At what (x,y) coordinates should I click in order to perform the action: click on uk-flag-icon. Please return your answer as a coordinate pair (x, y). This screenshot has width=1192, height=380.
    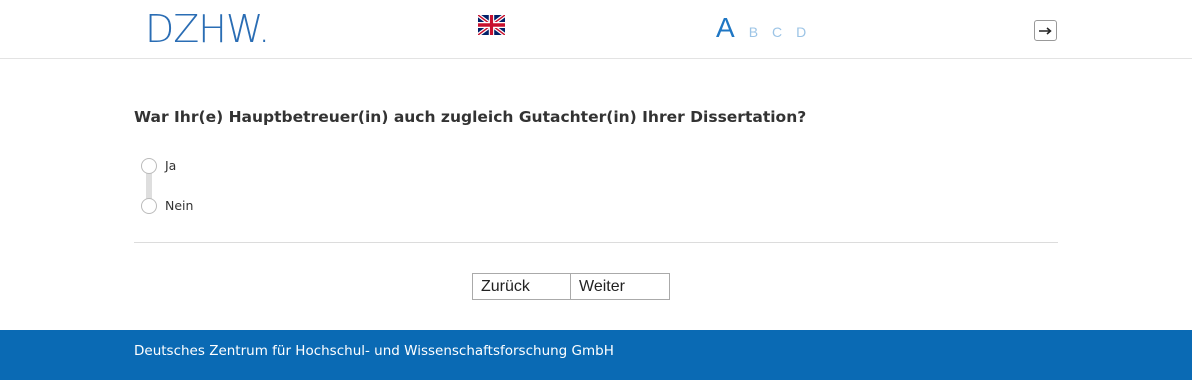
    Looking at the image, I should click on (491, 25).